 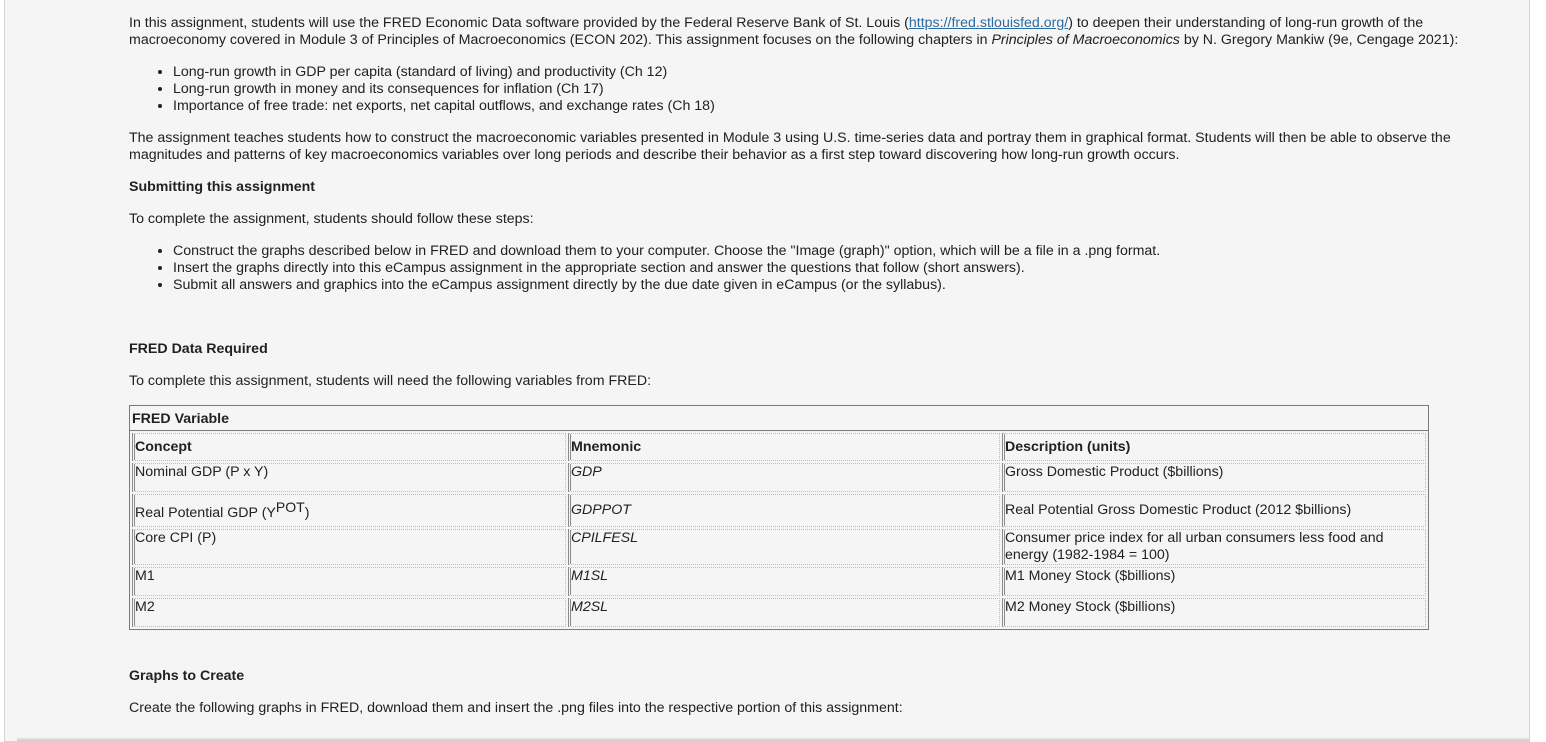 I want to click on header-concept: Concept, so click(x=349, y=447).